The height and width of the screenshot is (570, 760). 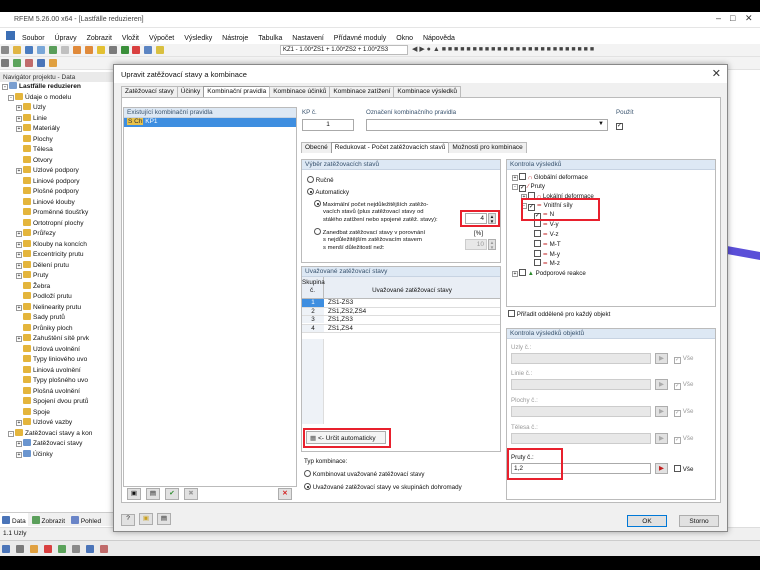 What do you see at coordinates (522, 188) in the screenshot?
I see `checkbox: ✓` at bounding box center [522, 188].